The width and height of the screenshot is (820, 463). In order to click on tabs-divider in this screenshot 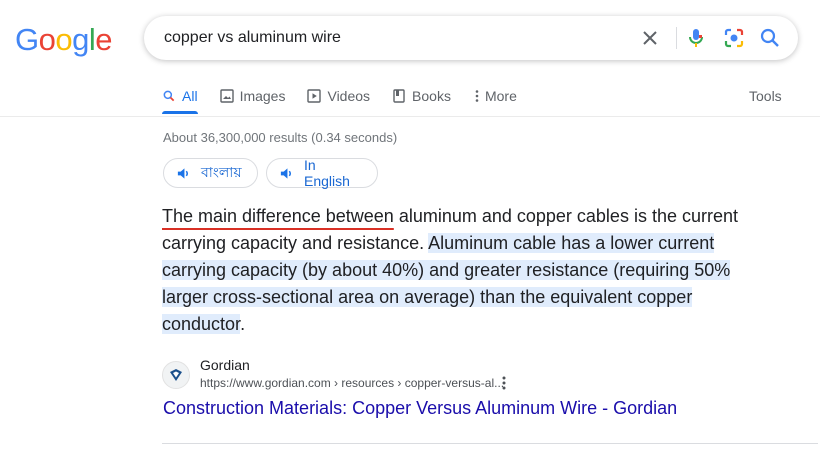, I will do `click(410, 116)`.